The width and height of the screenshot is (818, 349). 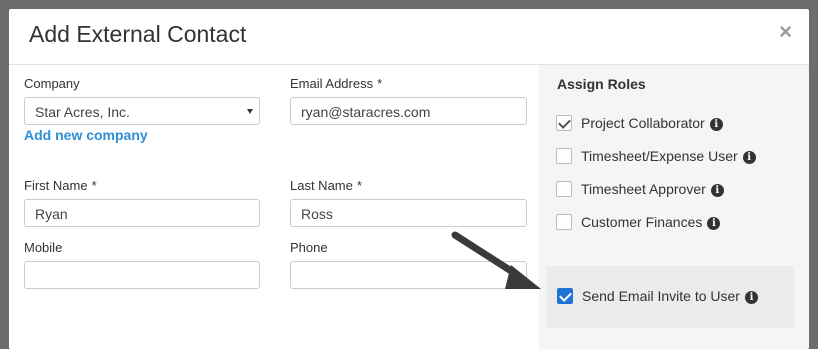 What do you see at coordinates (565, 296) in the screenshot?
I see `send-invite-checkbox` at bounding box center [565, 296].